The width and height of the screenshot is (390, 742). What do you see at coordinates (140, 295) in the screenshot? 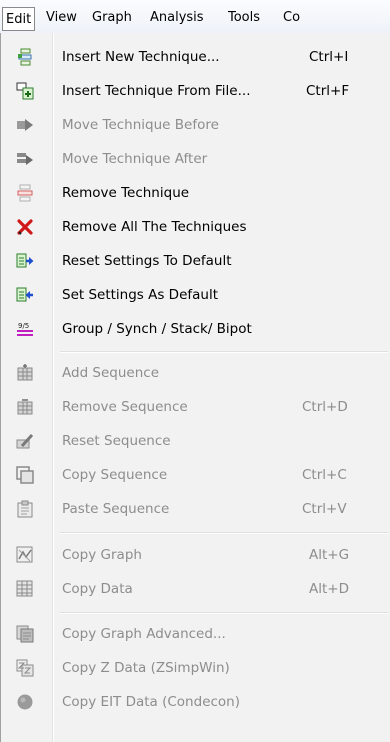
I see `menu-item-label: Set Settings As Default` at bounding box center [140, 295].